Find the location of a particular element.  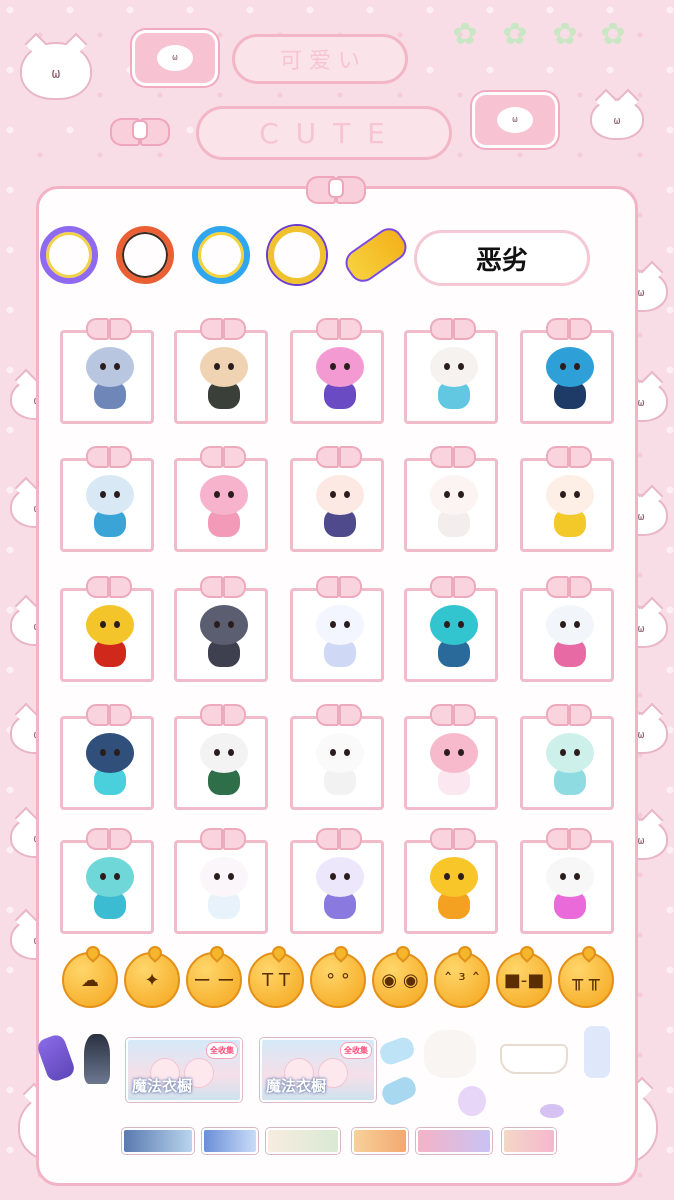

wardrobe-card-1: 全收集 魔法衣橱 is located at coordinates (184, 1070).